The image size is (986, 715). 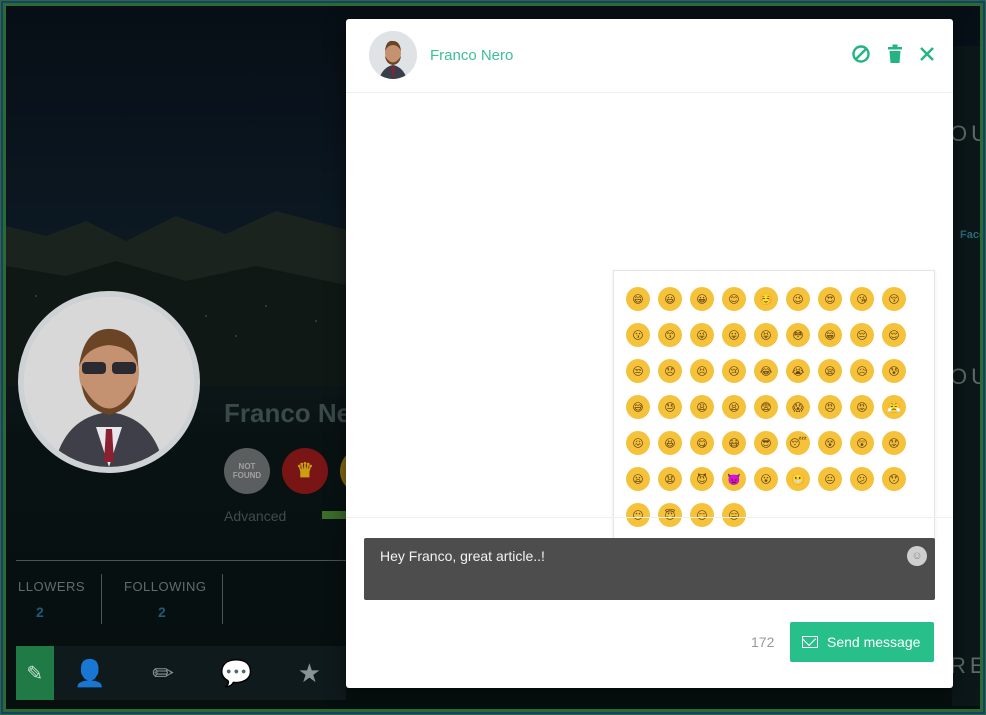 I want to click on emoji-glyph: 😈, so click(x=702, y=479).